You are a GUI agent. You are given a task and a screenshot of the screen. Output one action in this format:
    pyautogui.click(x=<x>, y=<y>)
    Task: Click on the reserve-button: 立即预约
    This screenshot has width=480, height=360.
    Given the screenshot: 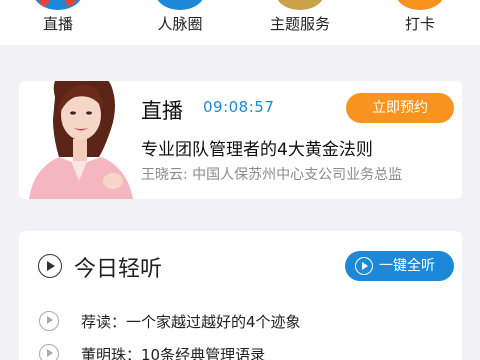 What is the action you would take?
    pyautogui.click(x=400, y=108)
    